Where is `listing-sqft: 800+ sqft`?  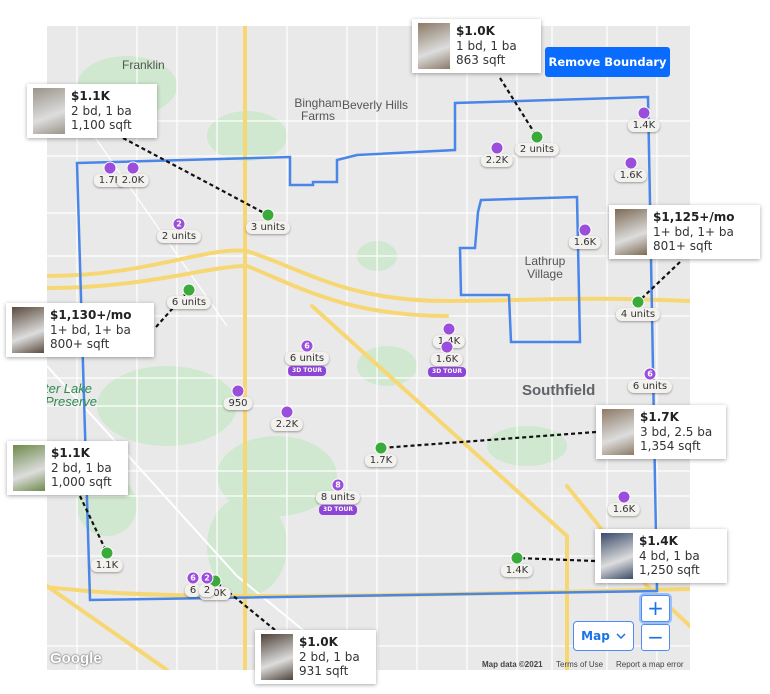 listing-sqft: 800+ sqft is located at coordinates (80, 344).